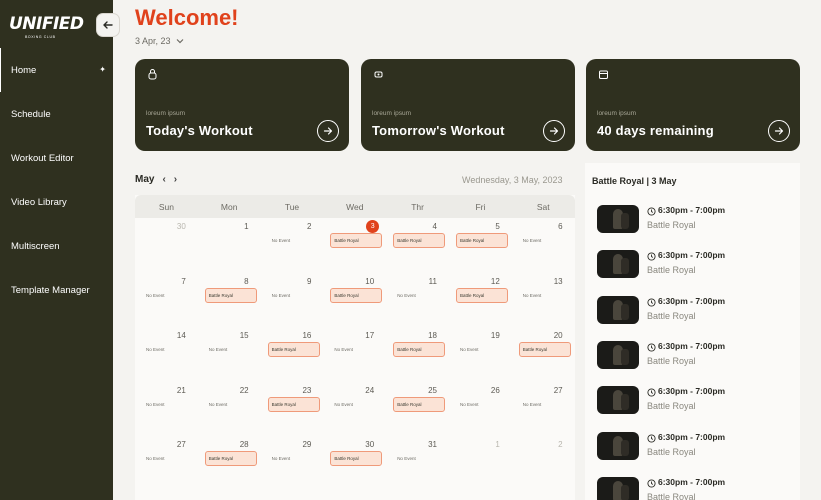 This screenshot has width=821, height=500. I want to click on sidebar-item-label: Schedule, so click(31, 114).